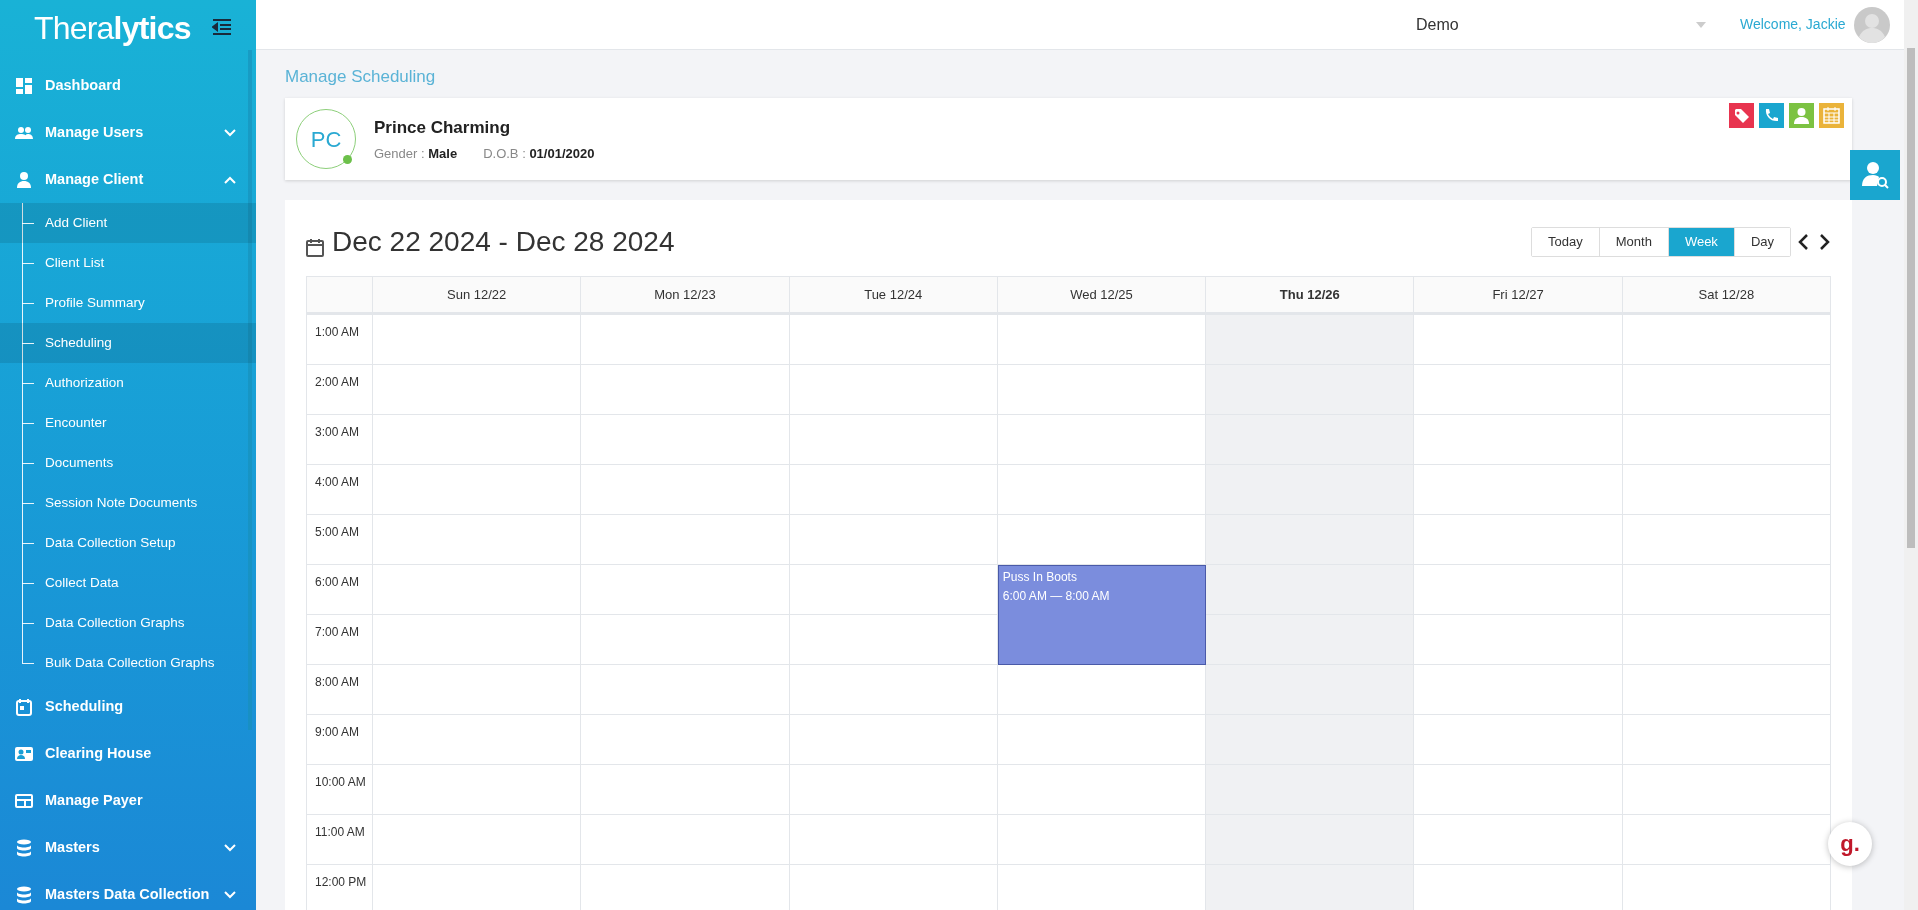 This screenshot has width=1918, height=910. I want to click on sidebar-item: Manage Payer, so click(128, 800).